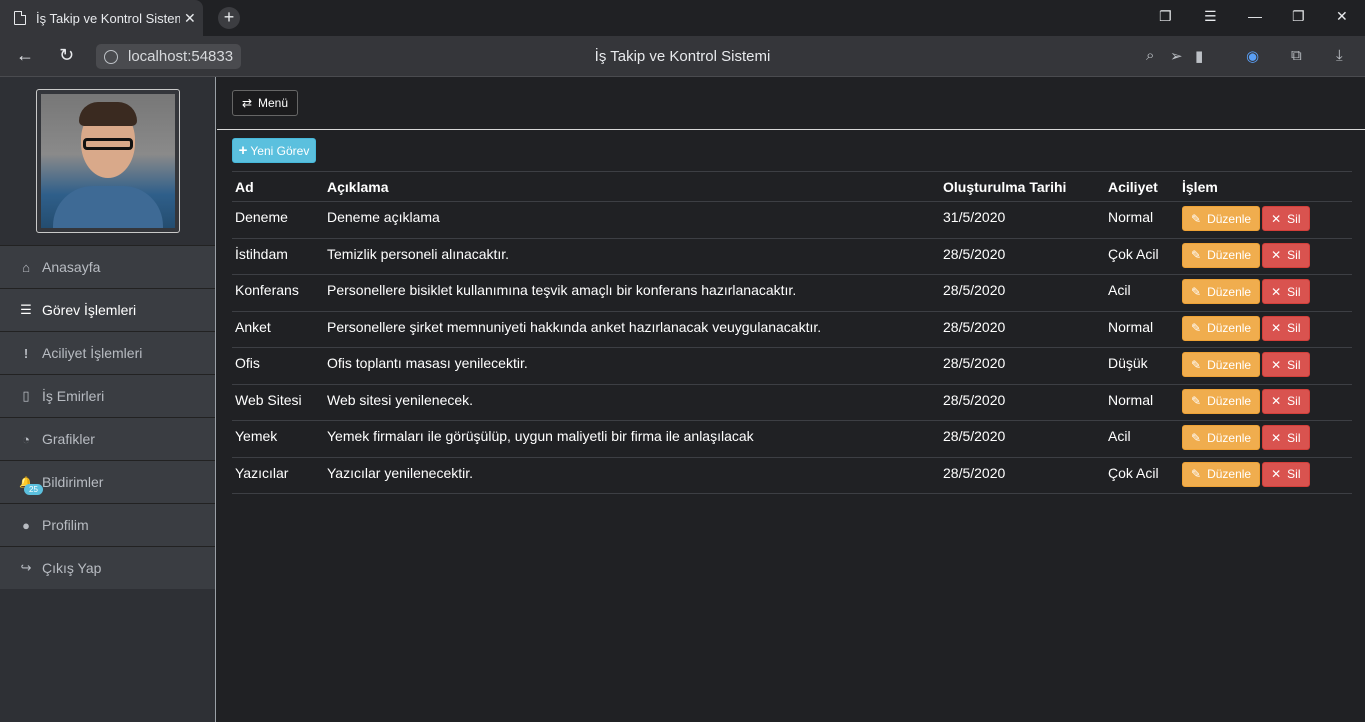 This screenshot has width=1365, height=722. Describe the element at coordinates (1165, 16) in the screenshot. I see `tab-search-icon: ❐` at that location.